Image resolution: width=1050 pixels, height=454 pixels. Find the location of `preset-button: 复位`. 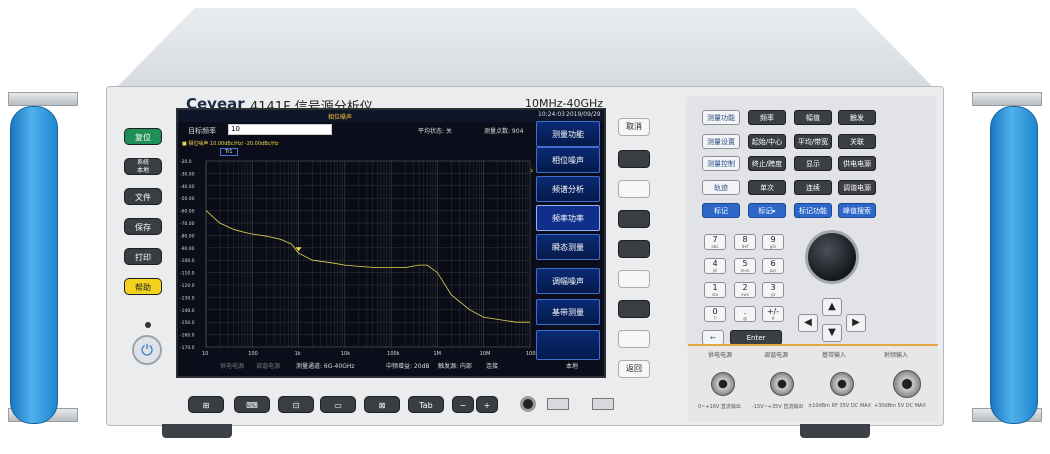

preset-button: 复位 is located at coordinates (143, 136).